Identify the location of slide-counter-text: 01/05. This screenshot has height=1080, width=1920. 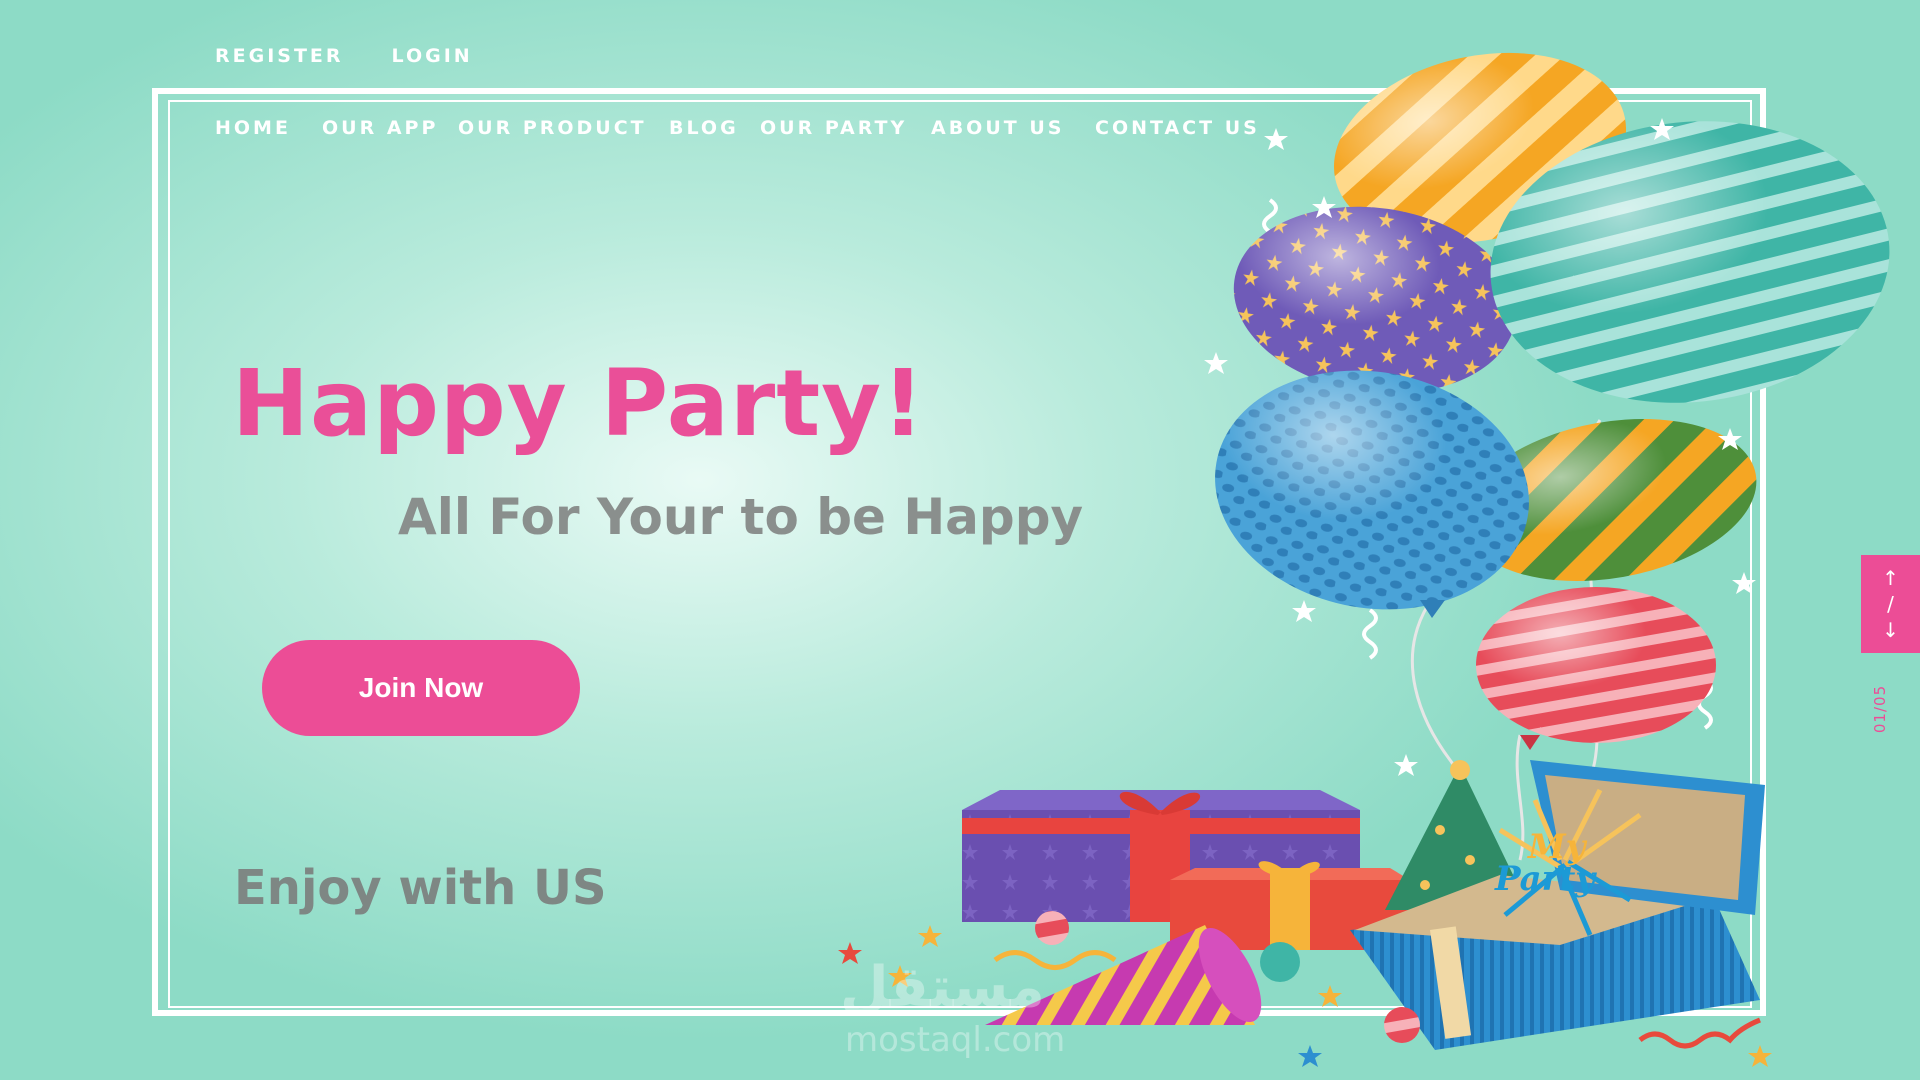
(1880, 709).